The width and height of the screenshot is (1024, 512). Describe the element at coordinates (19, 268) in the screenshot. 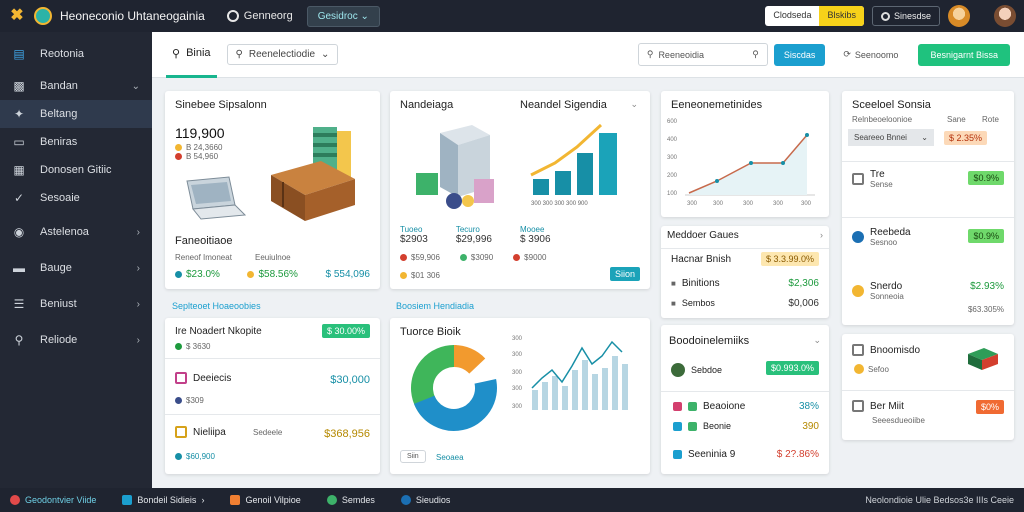

I see `folder-icon: ▬` at that location.